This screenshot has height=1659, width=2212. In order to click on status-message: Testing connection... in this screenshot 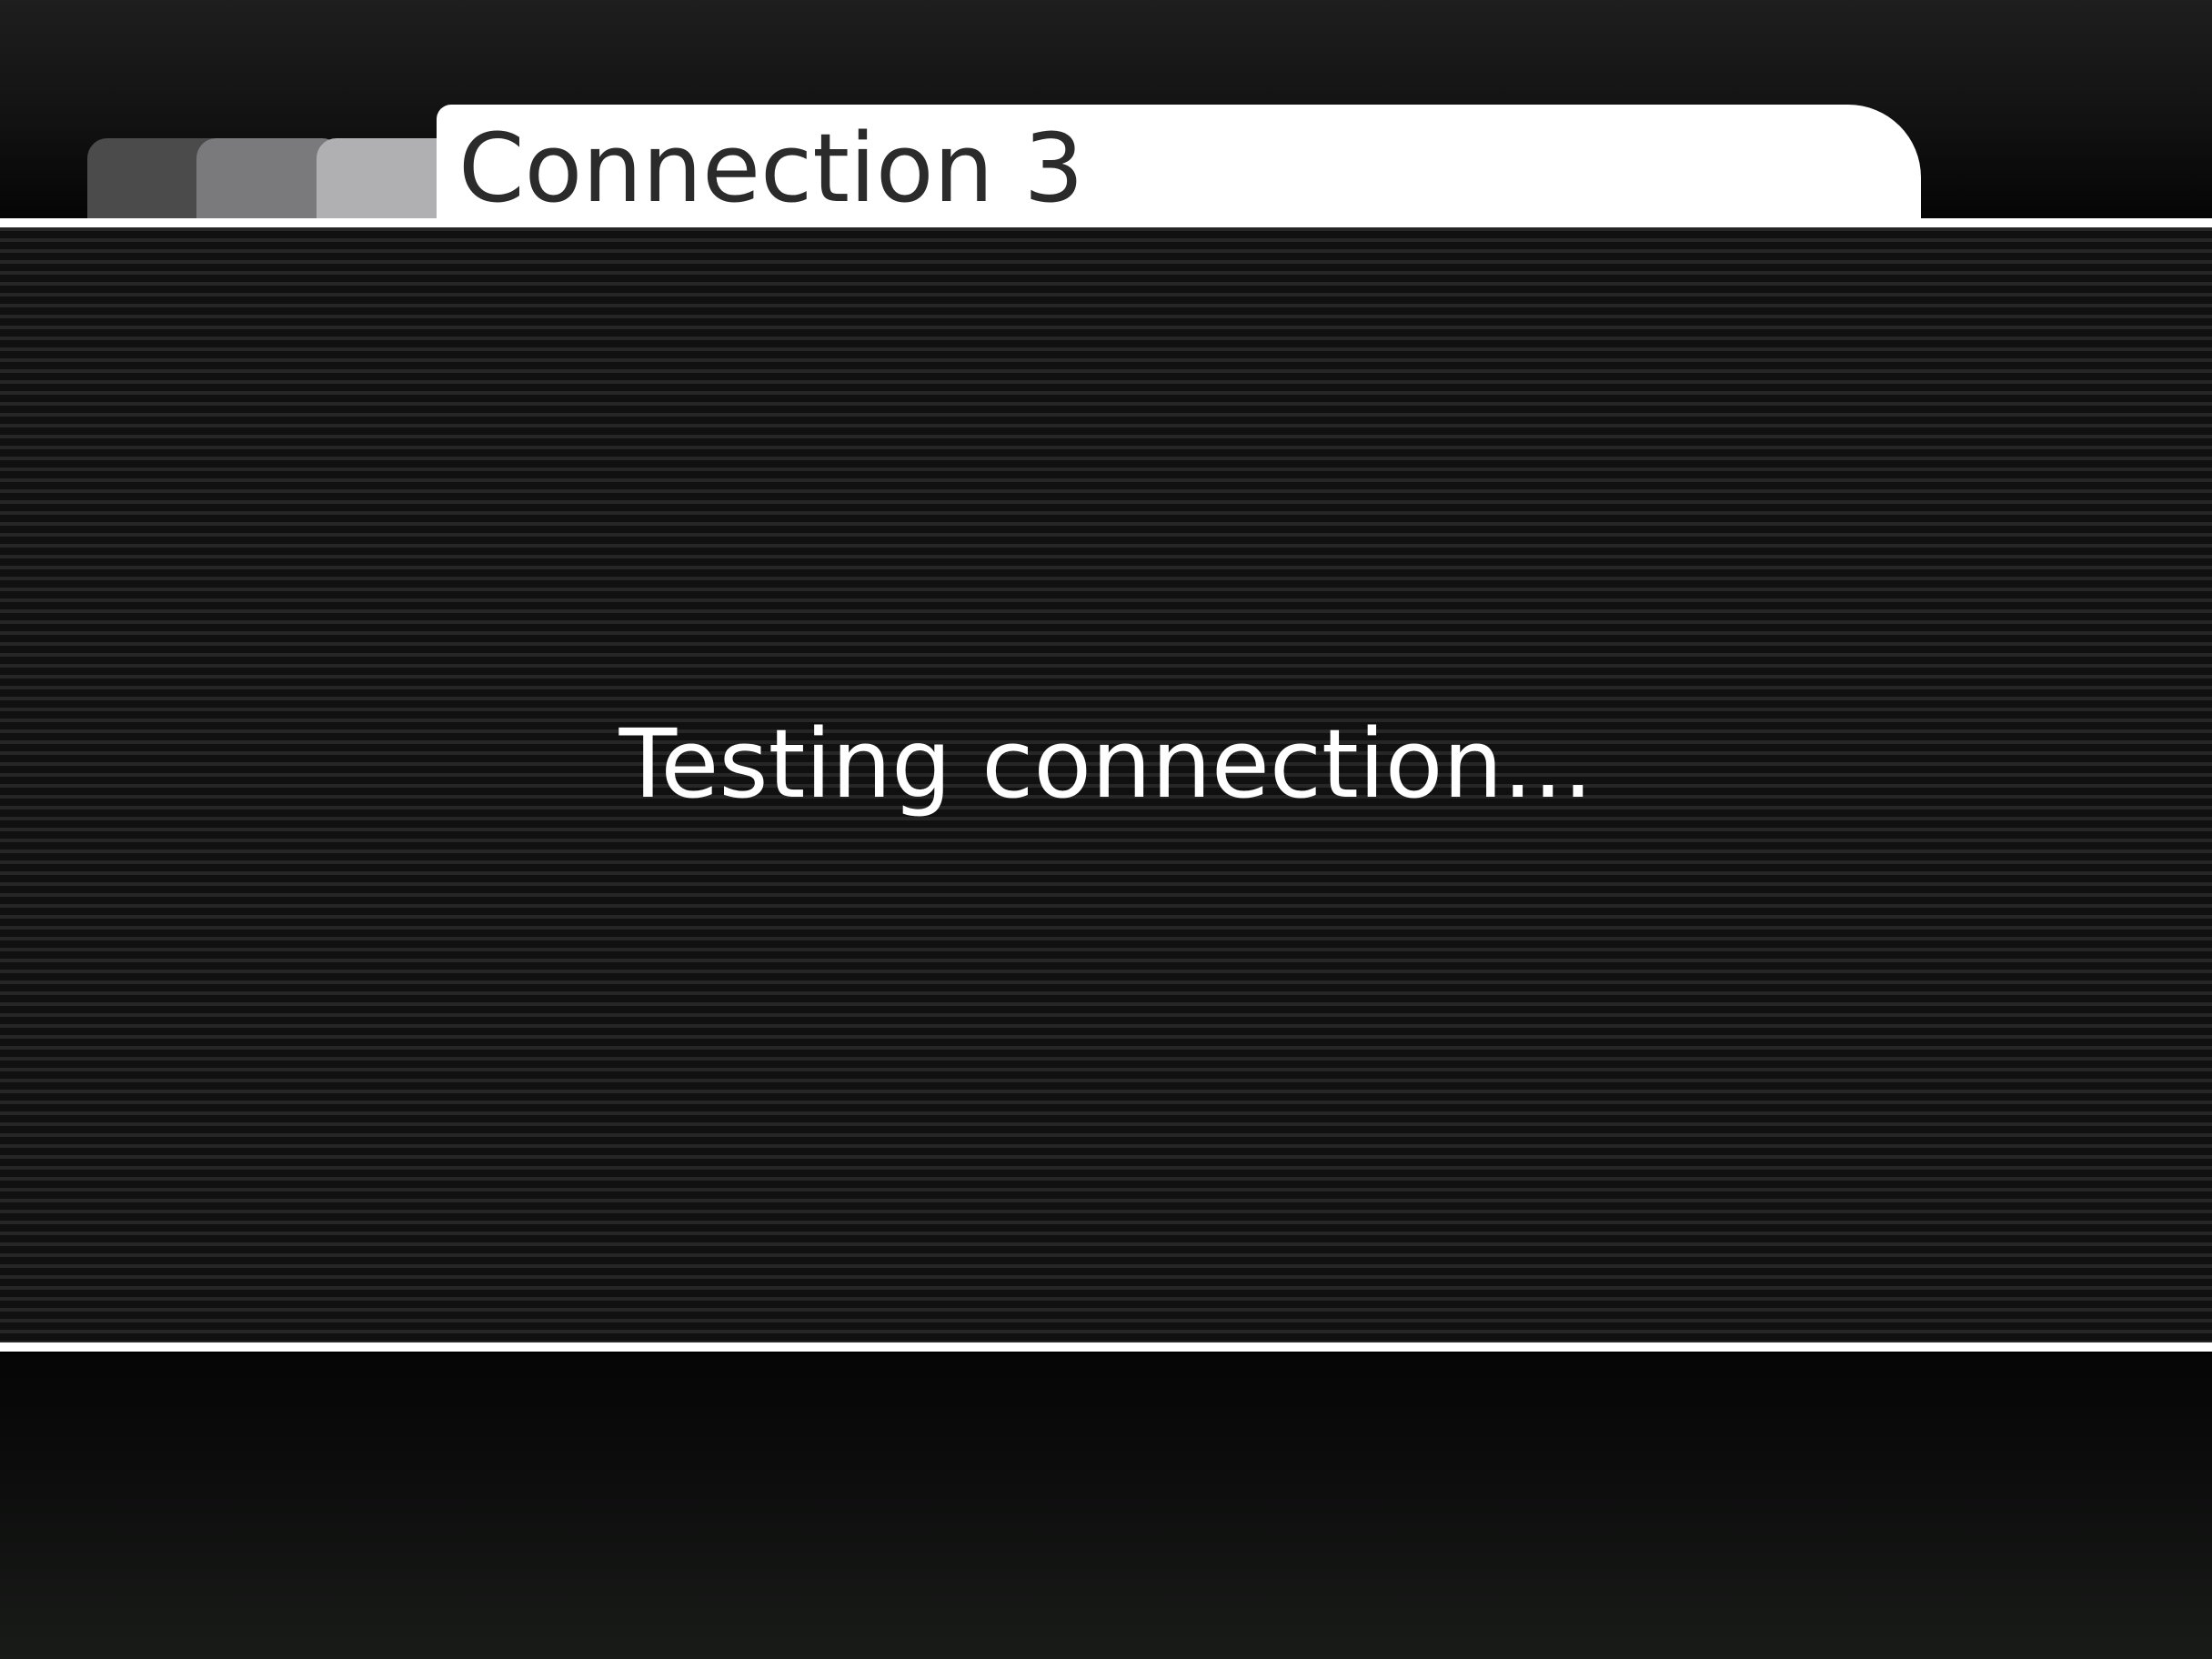, I will do `click(1106, 764)`.